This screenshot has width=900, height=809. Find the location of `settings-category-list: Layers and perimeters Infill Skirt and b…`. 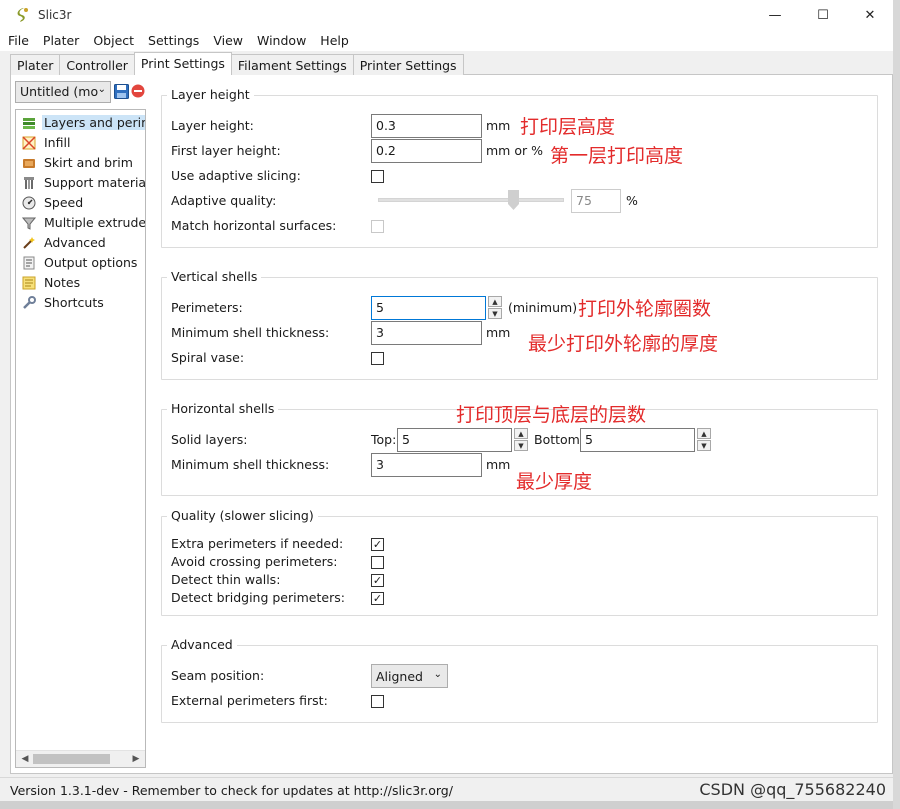

settings-category-list: Layers and perimeters Infill Skirt and b… is located at coordinates (80, 438).